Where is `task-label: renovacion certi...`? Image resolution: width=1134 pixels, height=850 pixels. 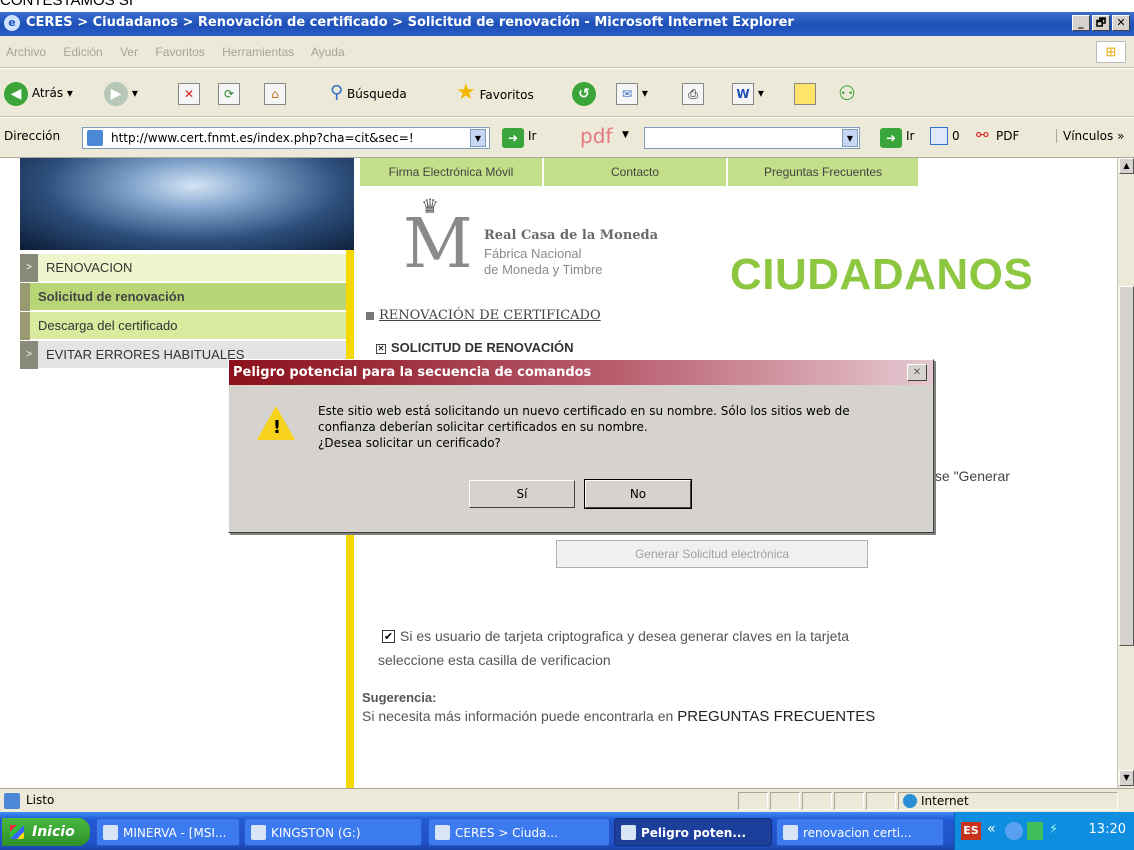
task-label: renovacion certi... is located at coordinates (857, 833).